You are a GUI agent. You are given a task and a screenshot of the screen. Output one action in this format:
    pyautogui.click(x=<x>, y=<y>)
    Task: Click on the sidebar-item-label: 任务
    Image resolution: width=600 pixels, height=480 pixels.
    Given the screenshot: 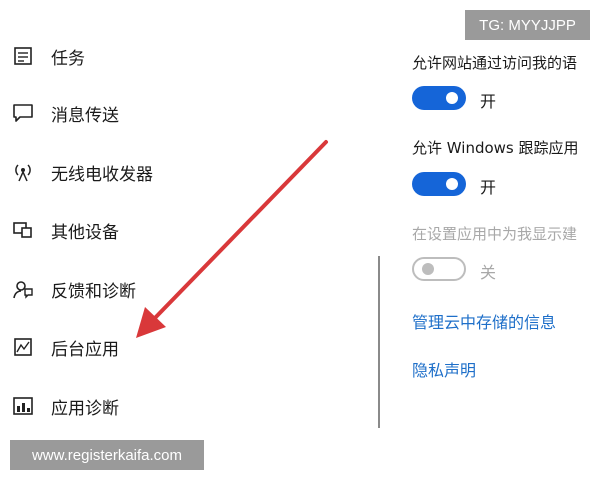 What is the action you would take?
    pyautogui.click(x=68, y=58)
    